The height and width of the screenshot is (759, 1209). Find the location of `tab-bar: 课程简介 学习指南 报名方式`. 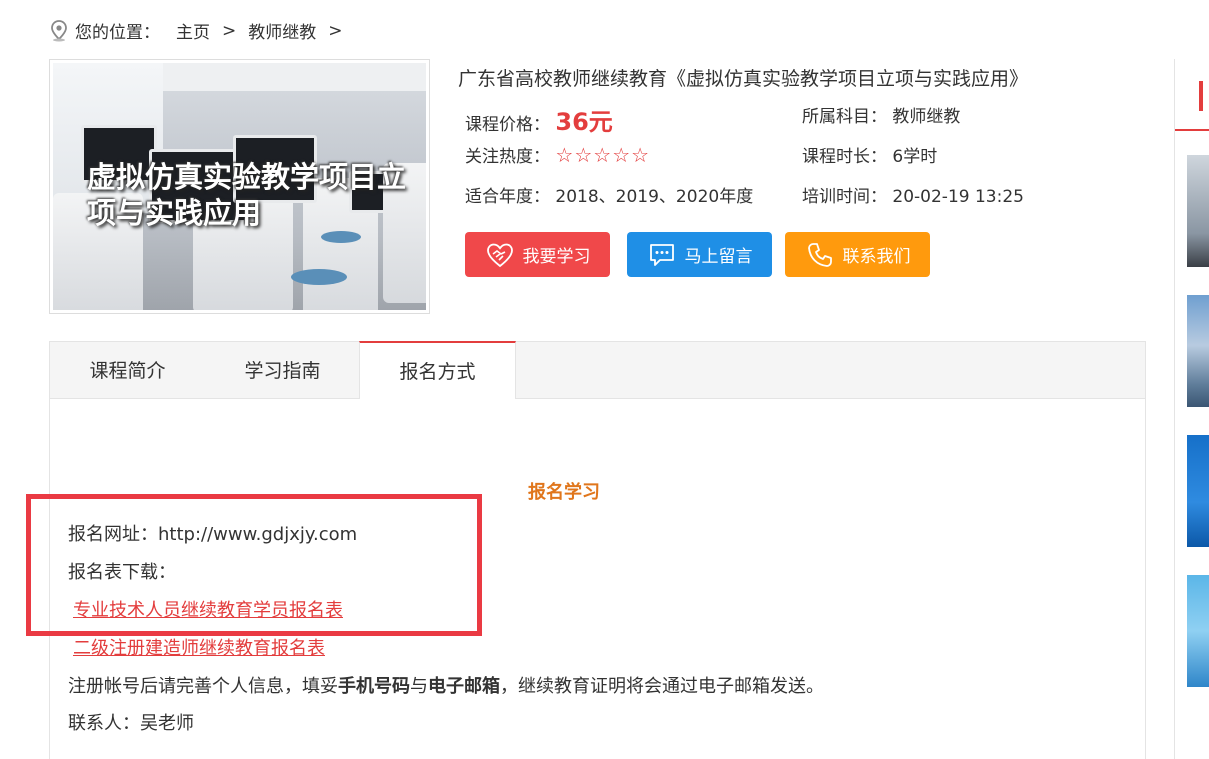

tab-bar: 课程简介 学习指南 报名方式 is located at coordinates (597, 370).